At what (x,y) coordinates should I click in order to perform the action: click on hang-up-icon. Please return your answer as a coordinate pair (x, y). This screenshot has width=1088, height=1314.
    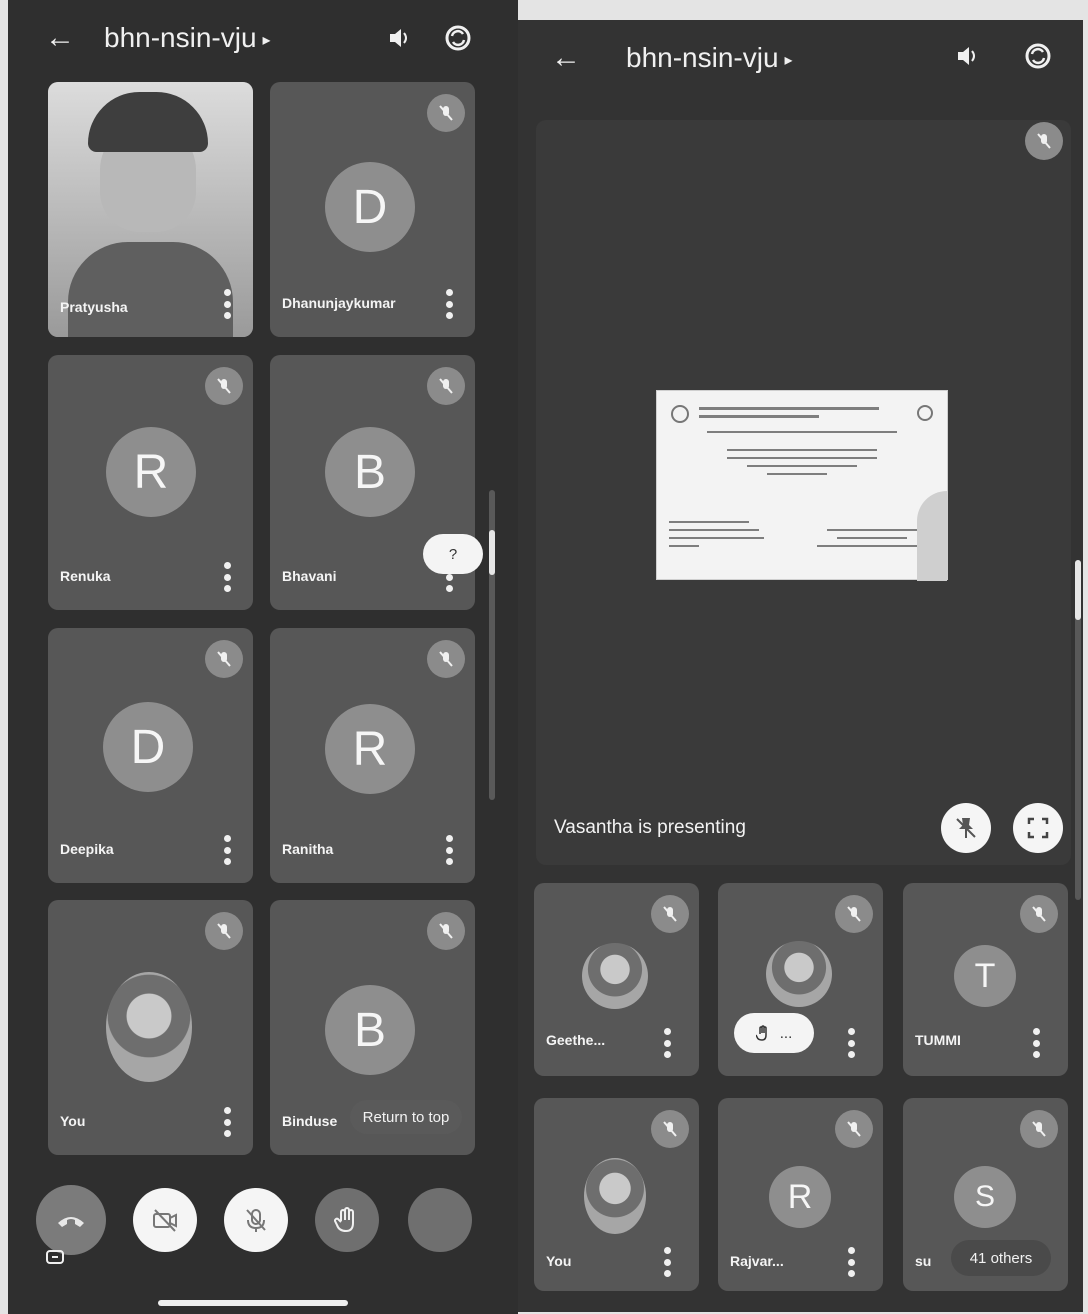
    Looking at the image, I should click on (71, 1222).